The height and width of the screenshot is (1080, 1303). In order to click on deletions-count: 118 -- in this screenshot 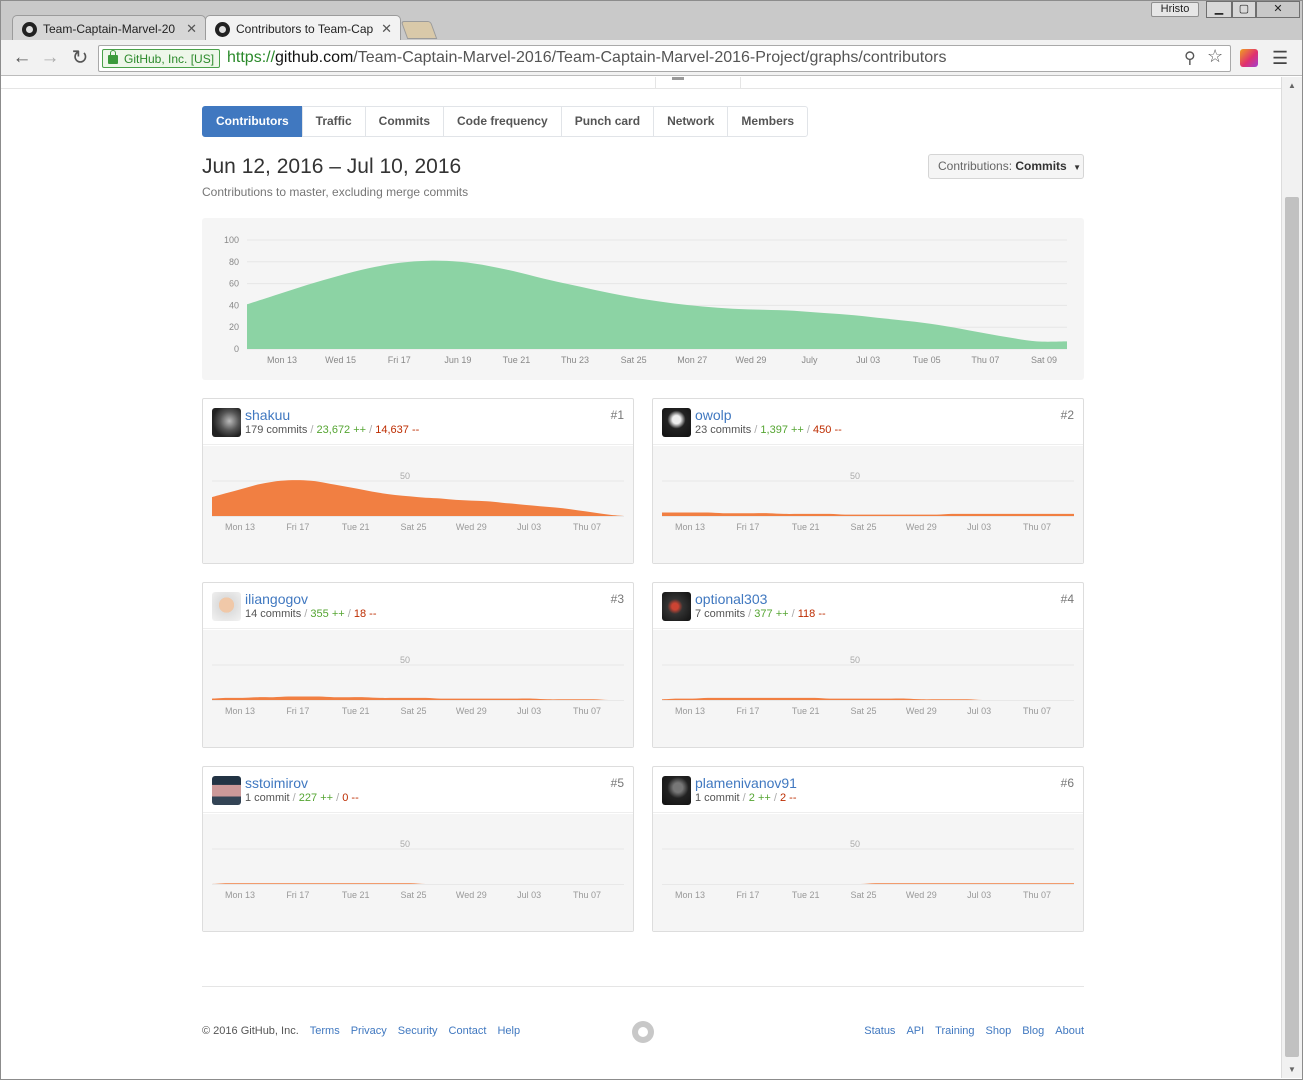, I will do `click(811, 614)`.